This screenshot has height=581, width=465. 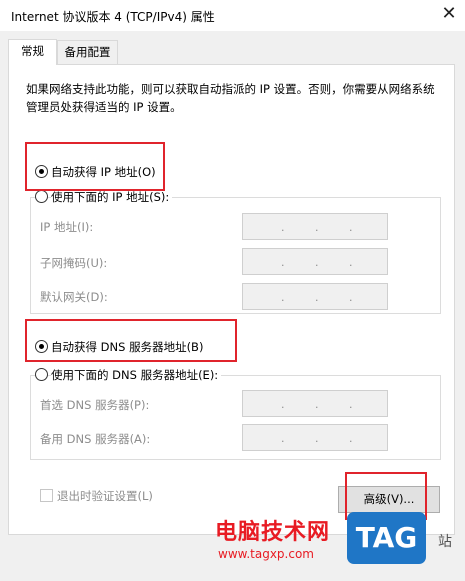 What do you see at coordinates (95, 405) in the screenshot?
I see `preferred-dns-label: 首选 DNS 服务器(P):` at bounding box center [95, 405].